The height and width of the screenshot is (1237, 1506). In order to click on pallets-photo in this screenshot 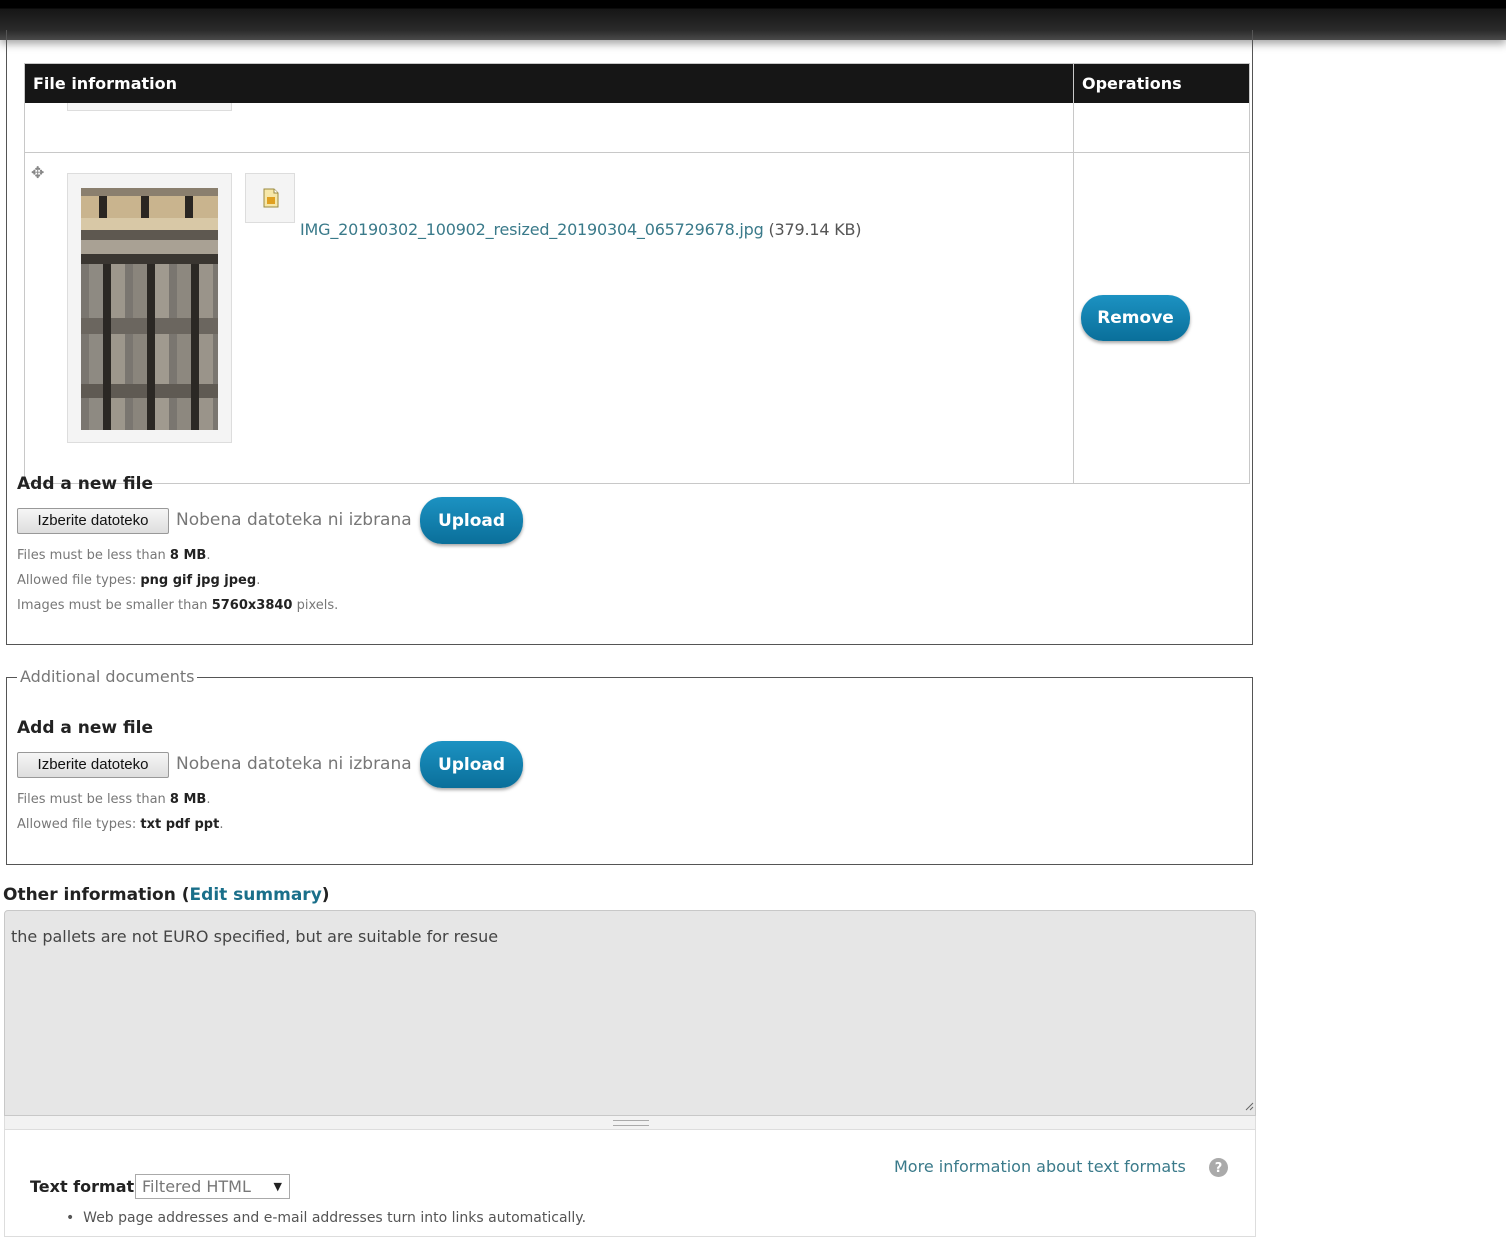, I will do `click(149, 309)`.